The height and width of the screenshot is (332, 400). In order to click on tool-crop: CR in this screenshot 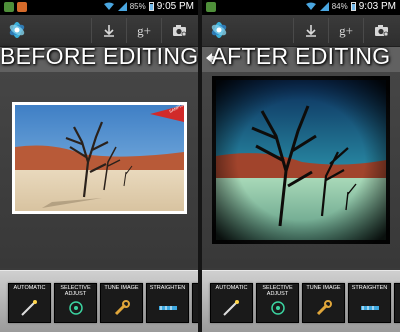, I will do `click(397, 303)`.